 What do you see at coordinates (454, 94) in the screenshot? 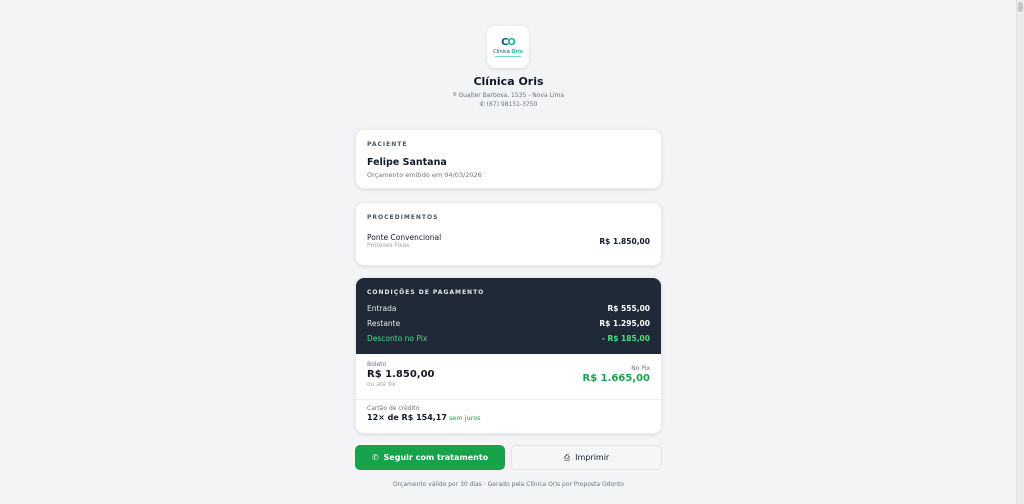
I see `map-pin-icon: ⌾` at bounding box center [454, 94].